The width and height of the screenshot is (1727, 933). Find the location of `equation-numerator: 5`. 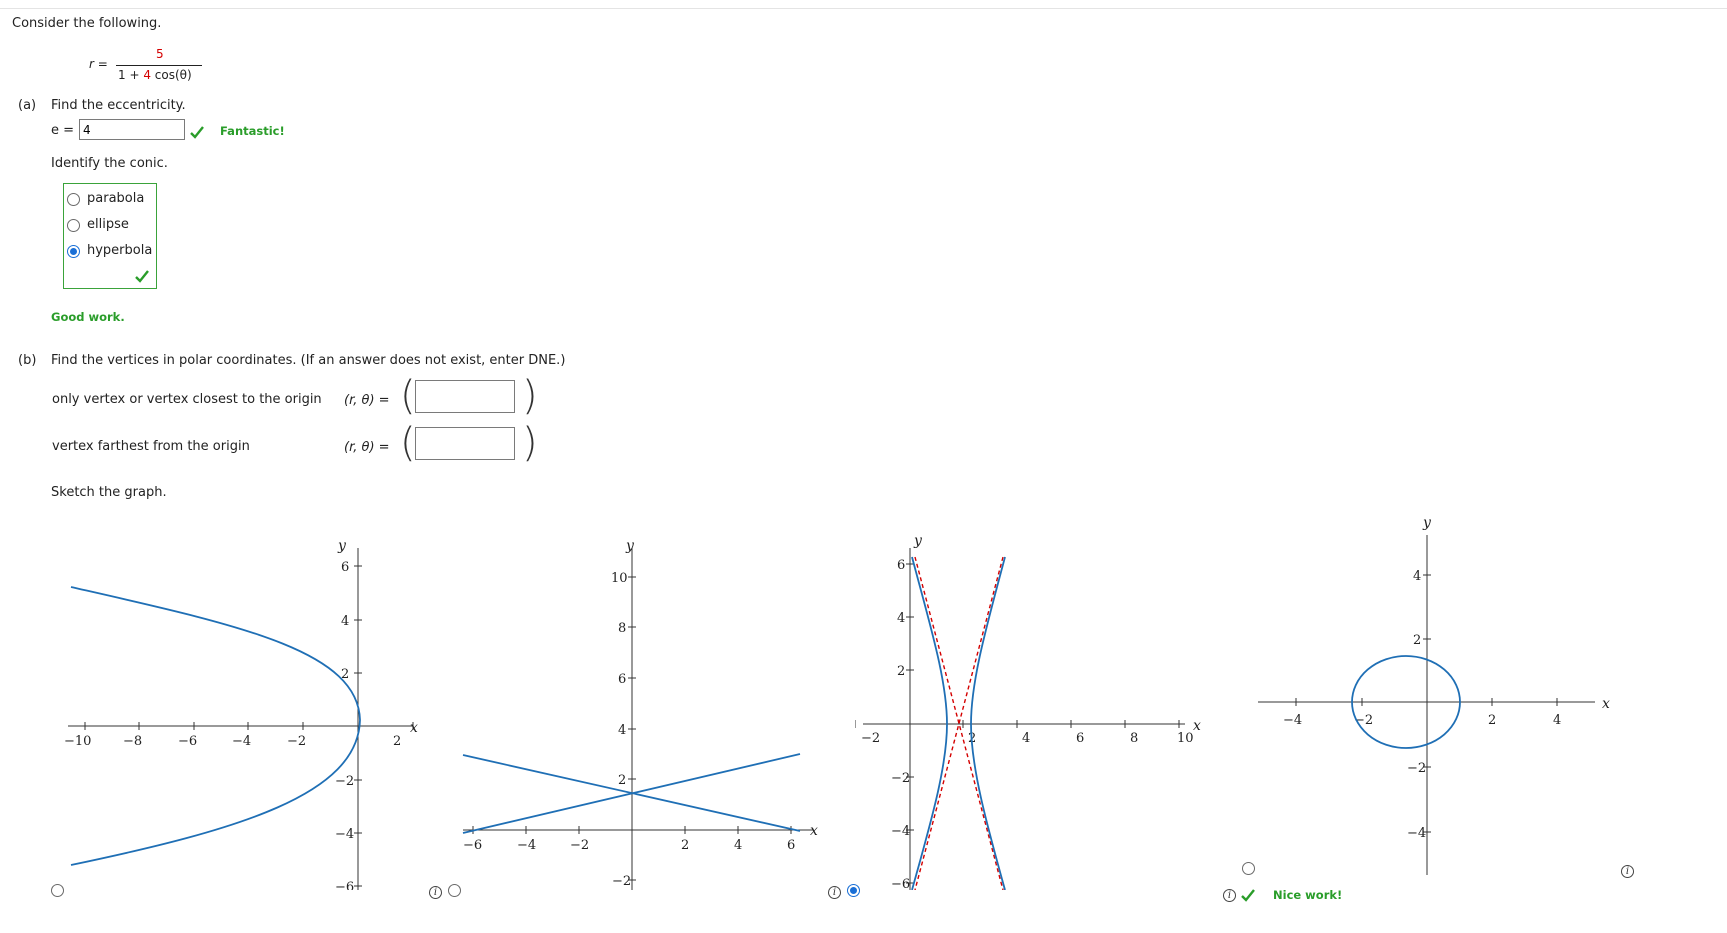

equation-numerator: 5 is located at coordinates (160, 54).